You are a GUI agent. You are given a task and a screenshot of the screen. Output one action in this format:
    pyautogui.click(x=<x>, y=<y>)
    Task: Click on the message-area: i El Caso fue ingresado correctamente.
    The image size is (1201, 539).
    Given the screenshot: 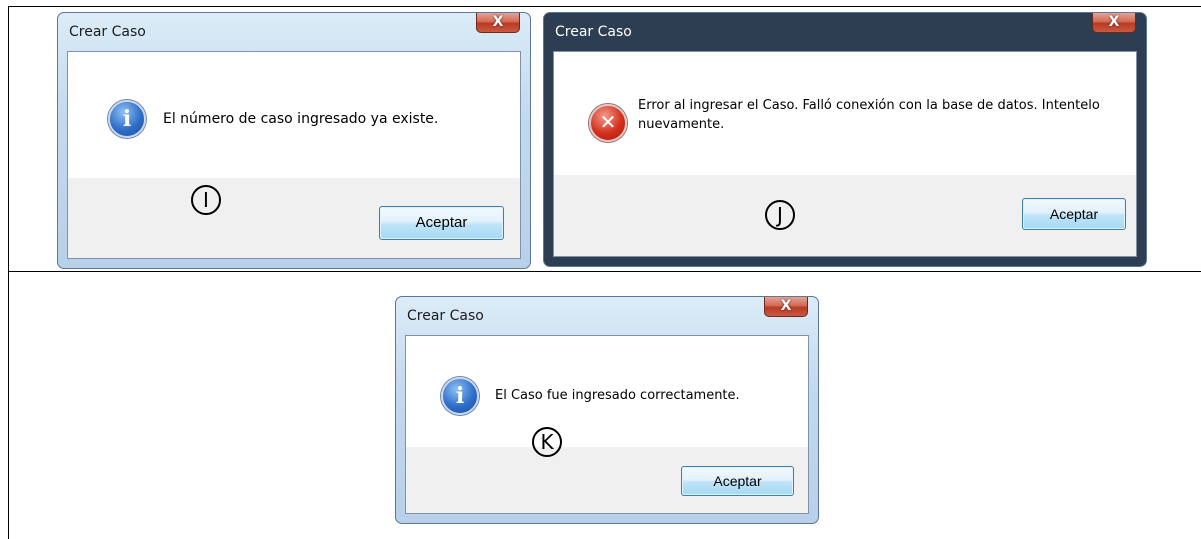 What is the action you would take?
    pyautogui.click(x=607, y=391)
    